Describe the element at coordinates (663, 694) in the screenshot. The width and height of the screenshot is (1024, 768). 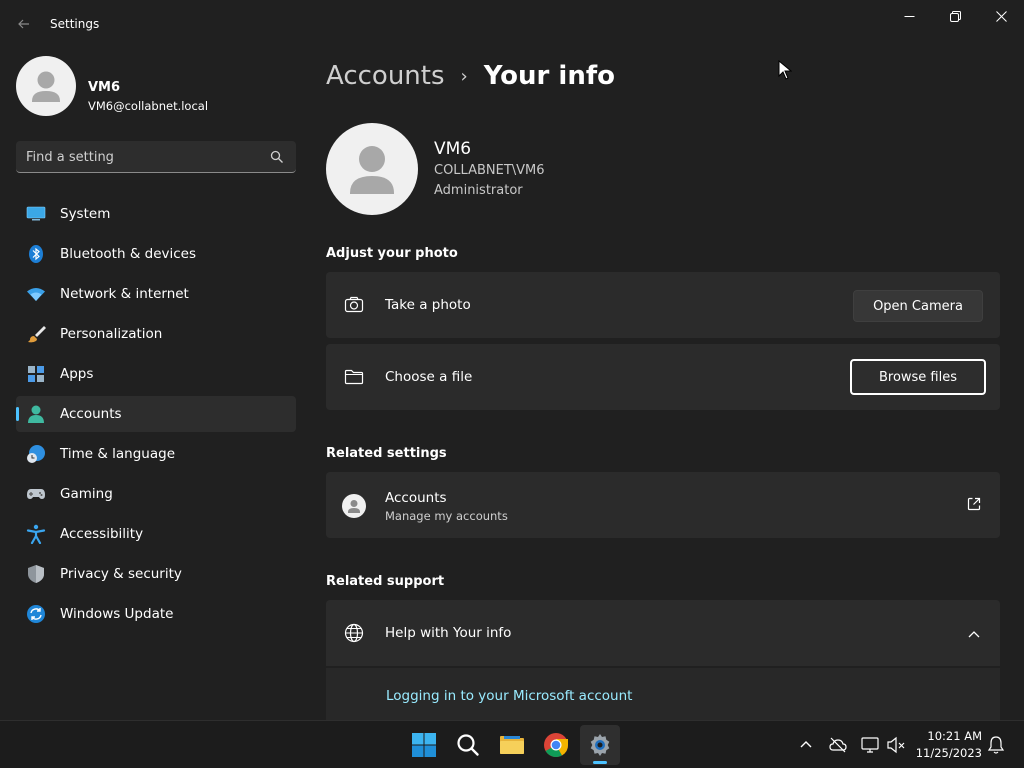
I see `help-expander-body: Logging in to your Microsoft account` at that location.